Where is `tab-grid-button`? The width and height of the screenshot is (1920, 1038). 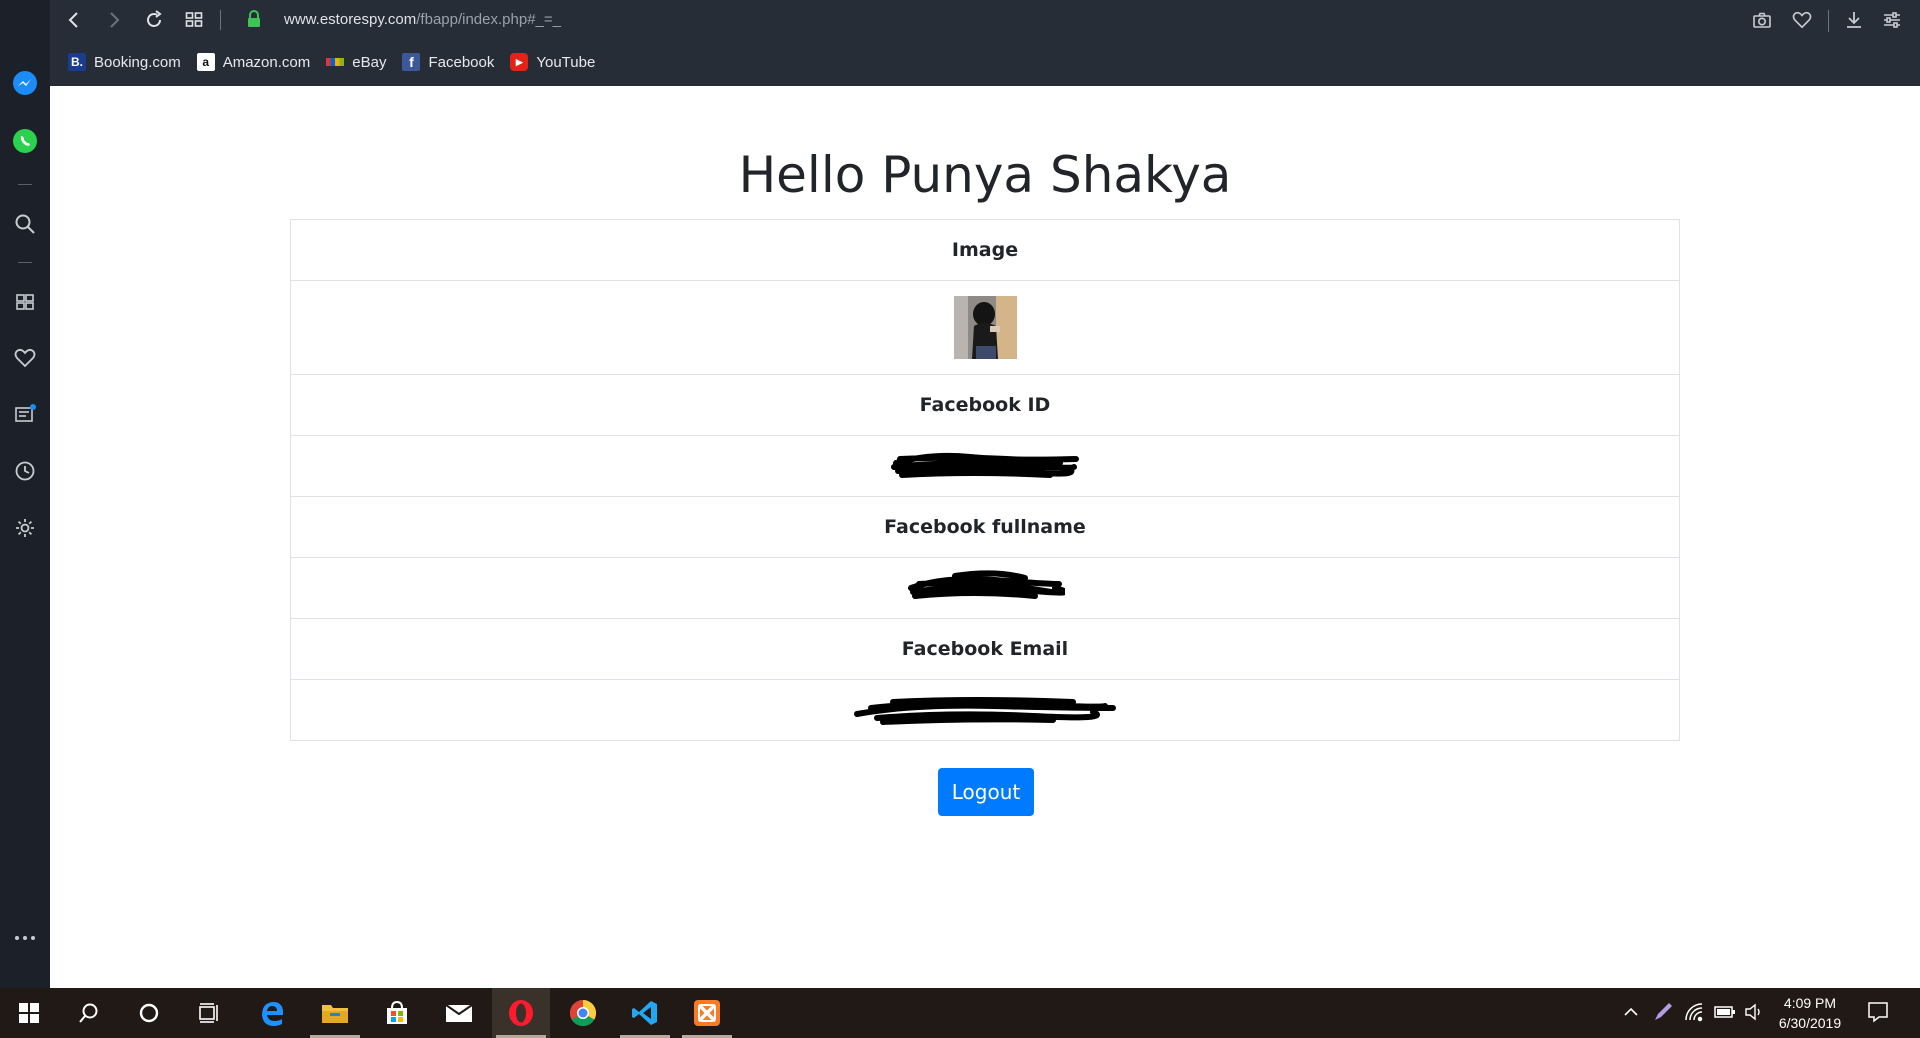 tab-grid-button is located at coordinates (194, 20).